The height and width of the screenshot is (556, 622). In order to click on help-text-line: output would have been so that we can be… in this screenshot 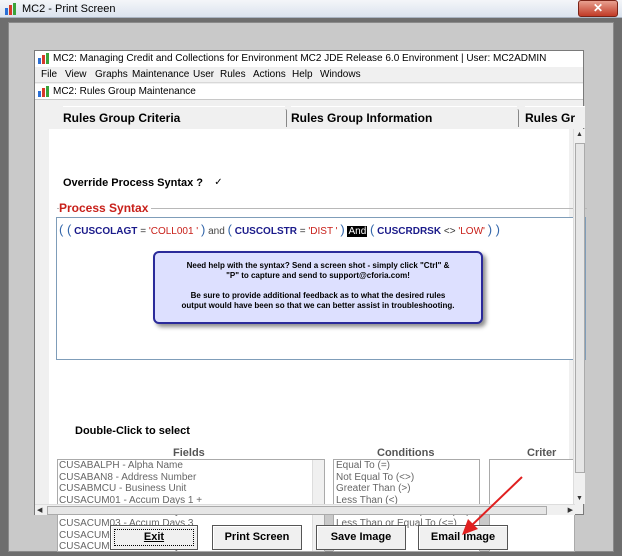, I will do `click(318, 305)`.